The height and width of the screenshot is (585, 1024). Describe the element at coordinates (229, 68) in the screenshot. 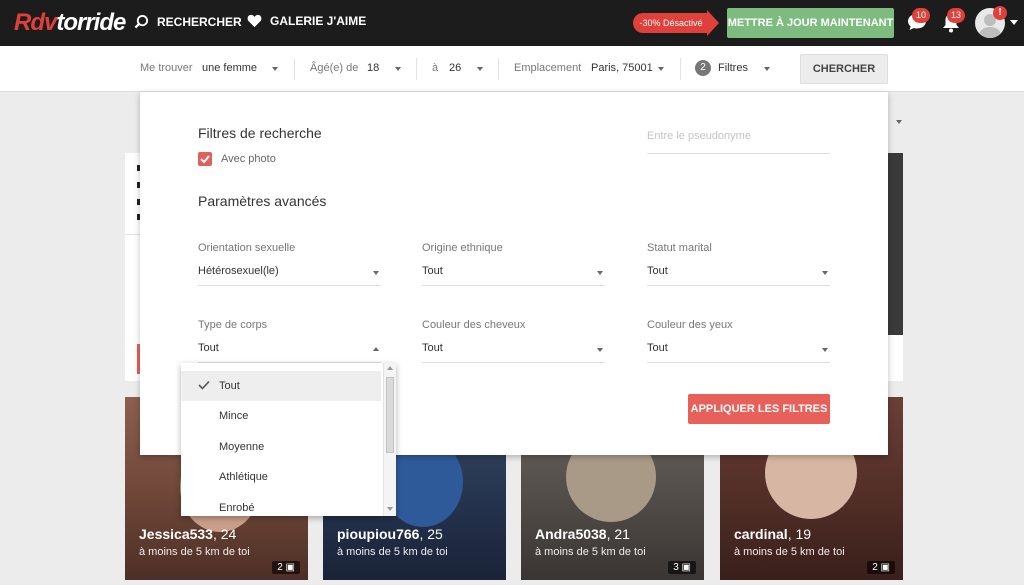

I see `find-select: une femme` at that location.